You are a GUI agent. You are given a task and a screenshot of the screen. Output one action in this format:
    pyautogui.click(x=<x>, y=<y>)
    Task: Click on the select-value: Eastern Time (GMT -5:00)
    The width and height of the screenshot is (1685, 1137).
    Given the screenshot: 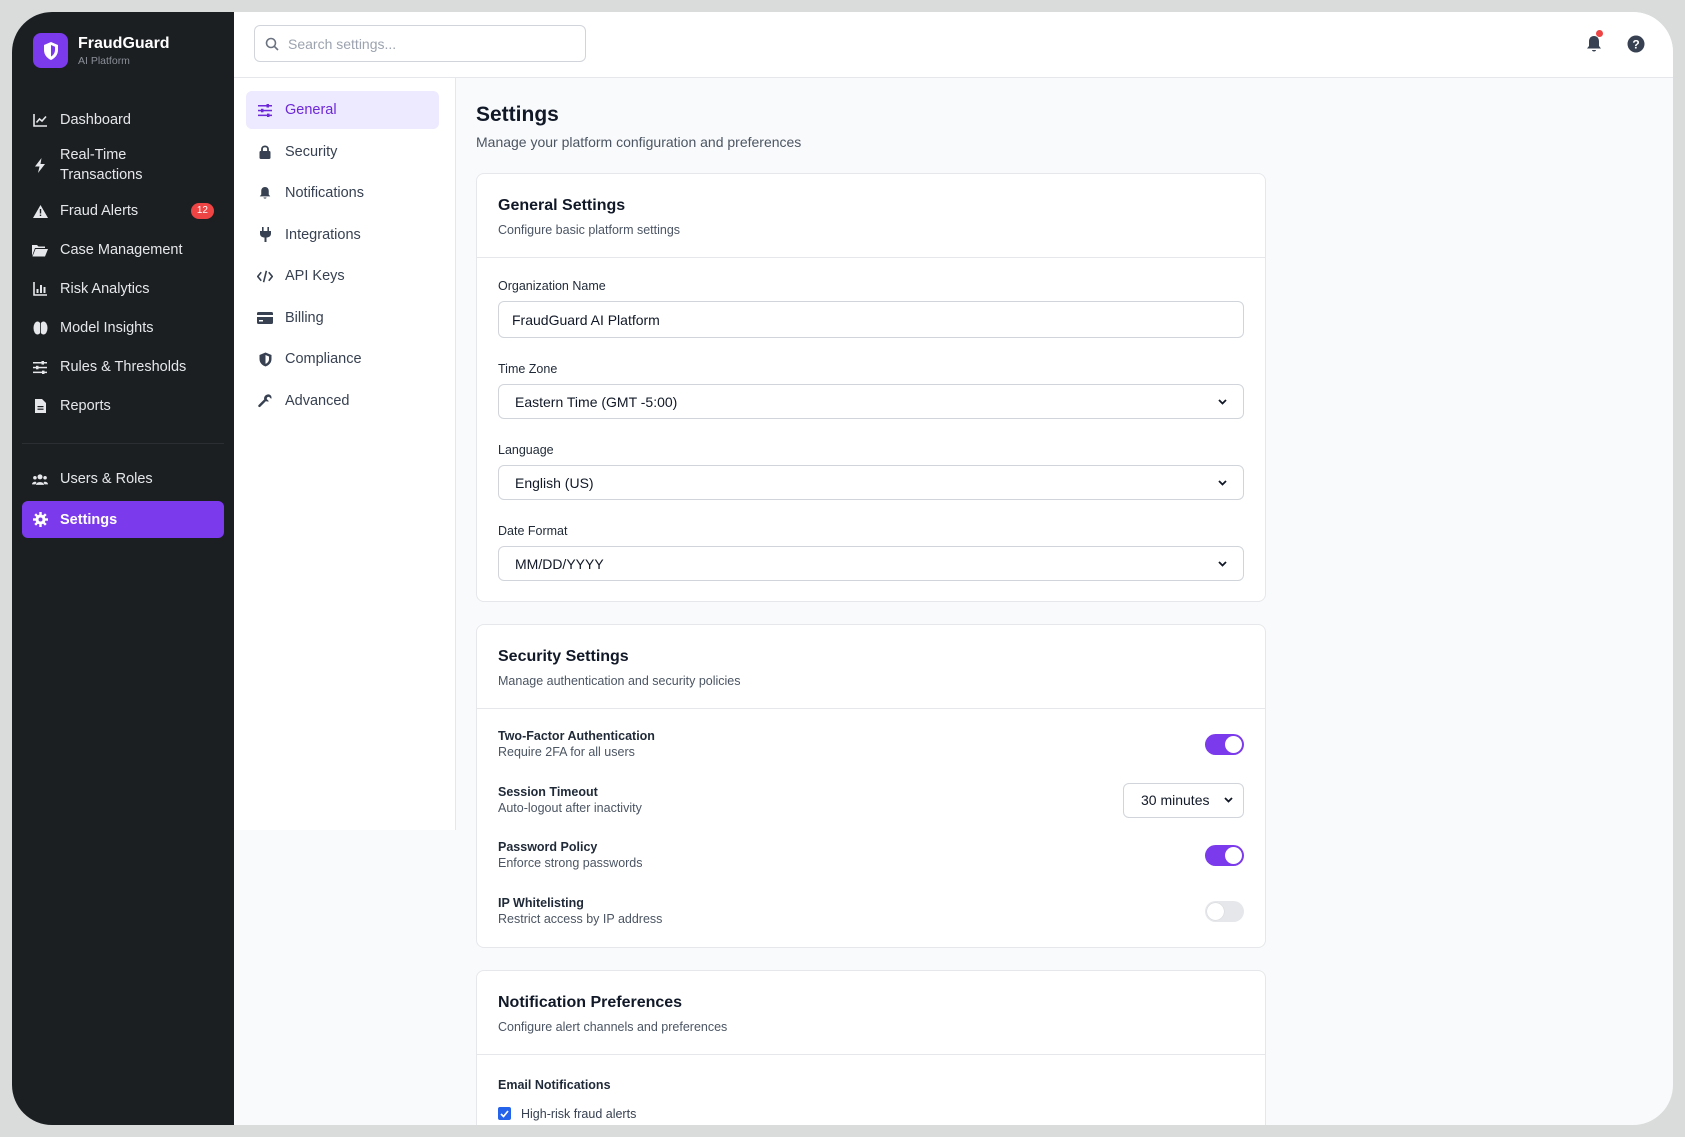 What is the action you would take?
    pyautogui.click(x=596, y=401)
    